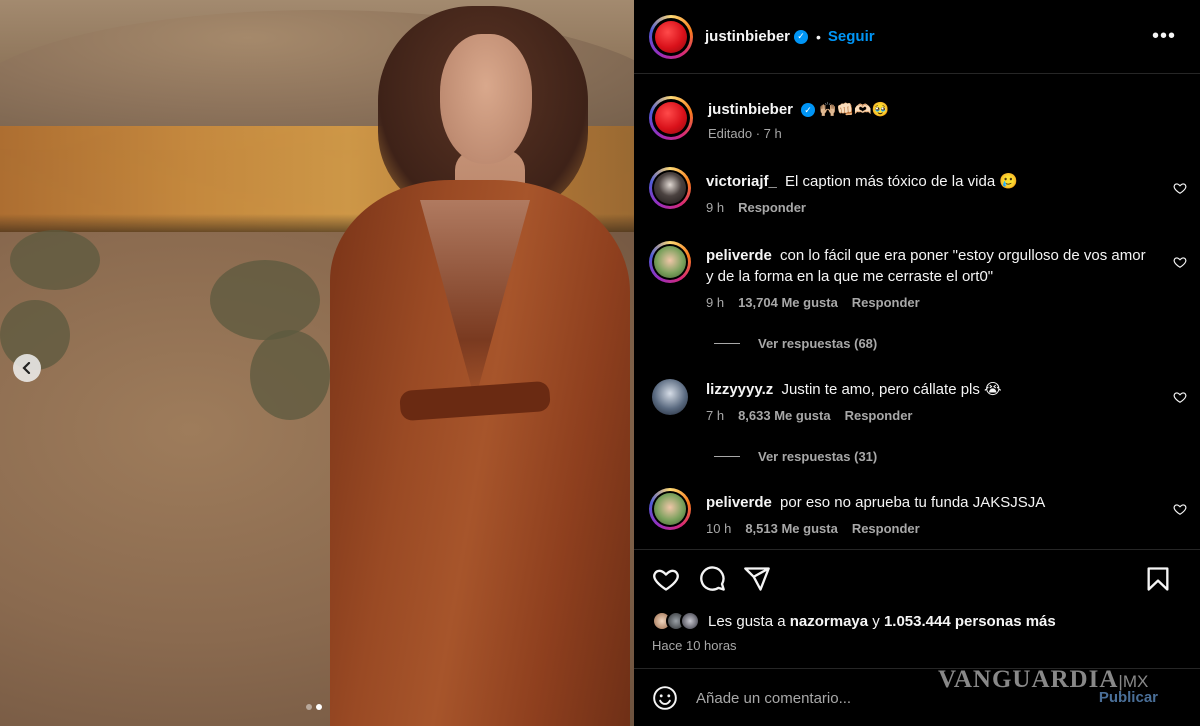  What do you see at coordinates (666, 579) in the screenshot?
I see `heart-icon` at bounding box center [666, 579].